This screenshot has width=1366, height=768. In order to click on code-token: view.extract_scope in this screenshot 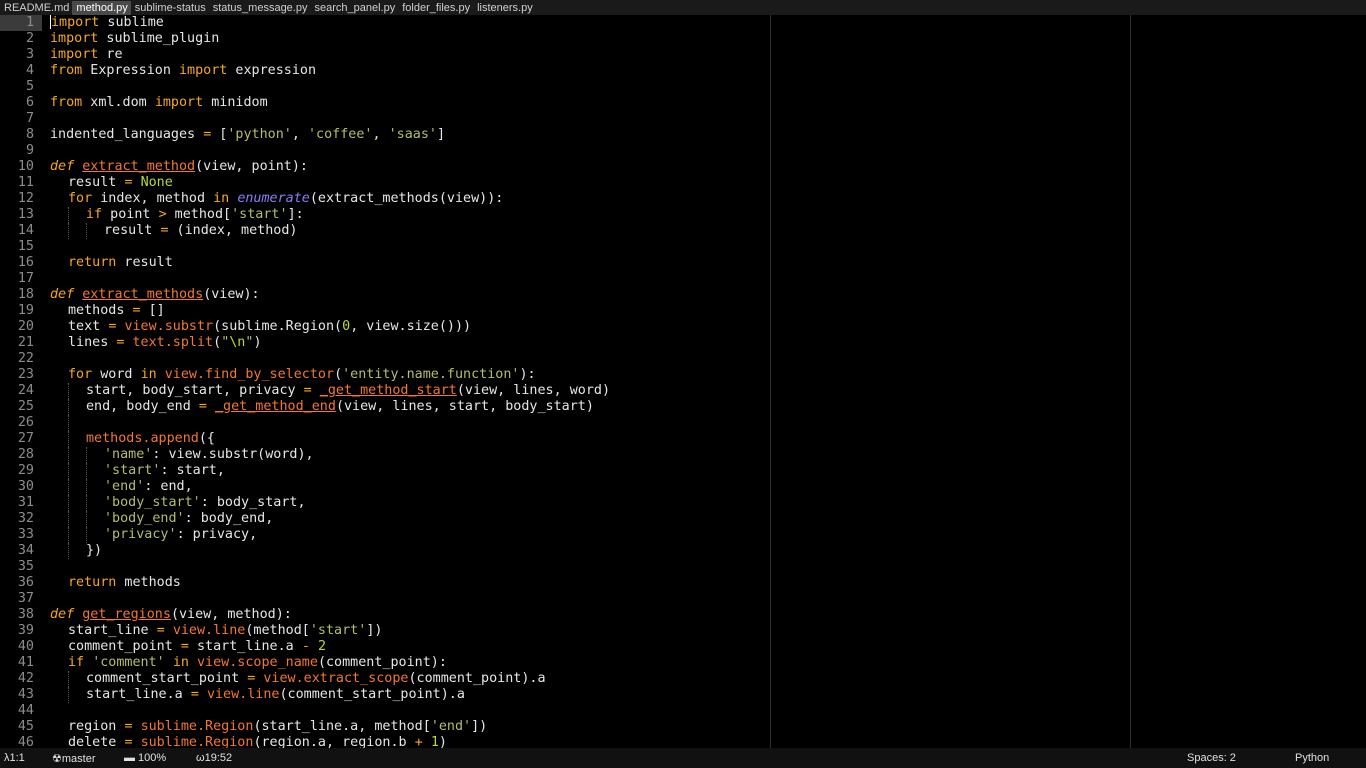, I will do `click(336, 678)`.